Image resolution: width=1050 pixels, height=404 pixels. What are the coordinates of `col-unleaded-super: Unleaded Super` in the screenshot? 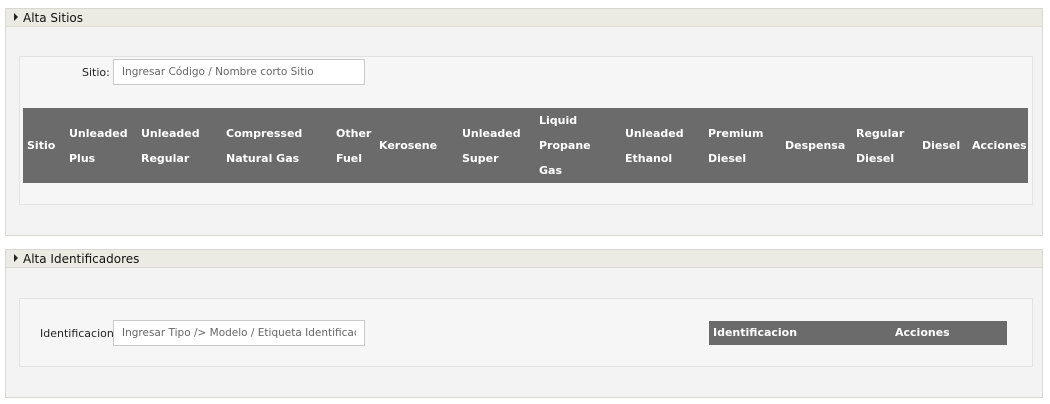 It's located at (491, 145).